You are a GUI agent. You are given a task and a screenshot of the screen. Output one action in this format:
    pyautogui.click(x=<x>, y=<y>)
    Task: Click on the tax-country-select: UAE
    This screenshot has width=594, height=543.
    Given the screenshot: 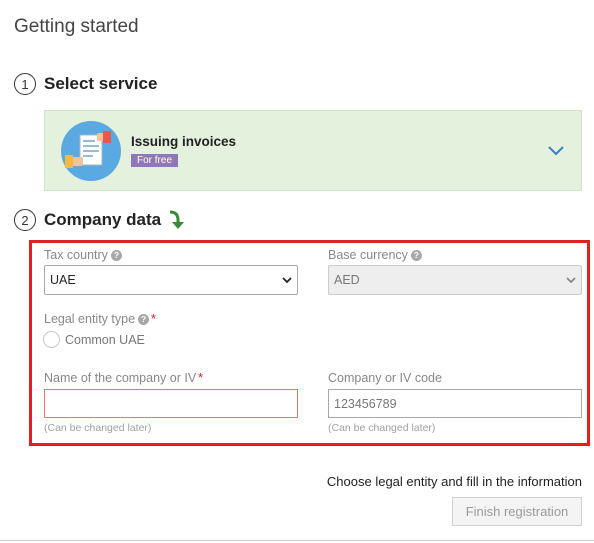 What is the action you would take?
    pyautogui.click(x=171, y=280)
    